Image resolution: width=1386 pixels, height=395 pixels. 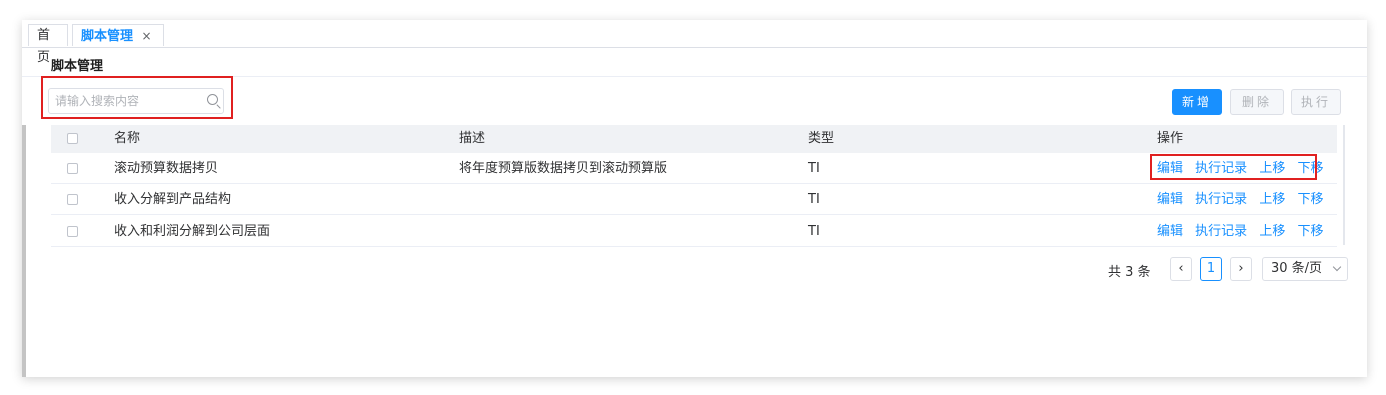 What do you see at coordinates (166, 168) in the screenshot?
I see `row-name: 滚动预算数据拷贝` at bounding box center [166, 168].